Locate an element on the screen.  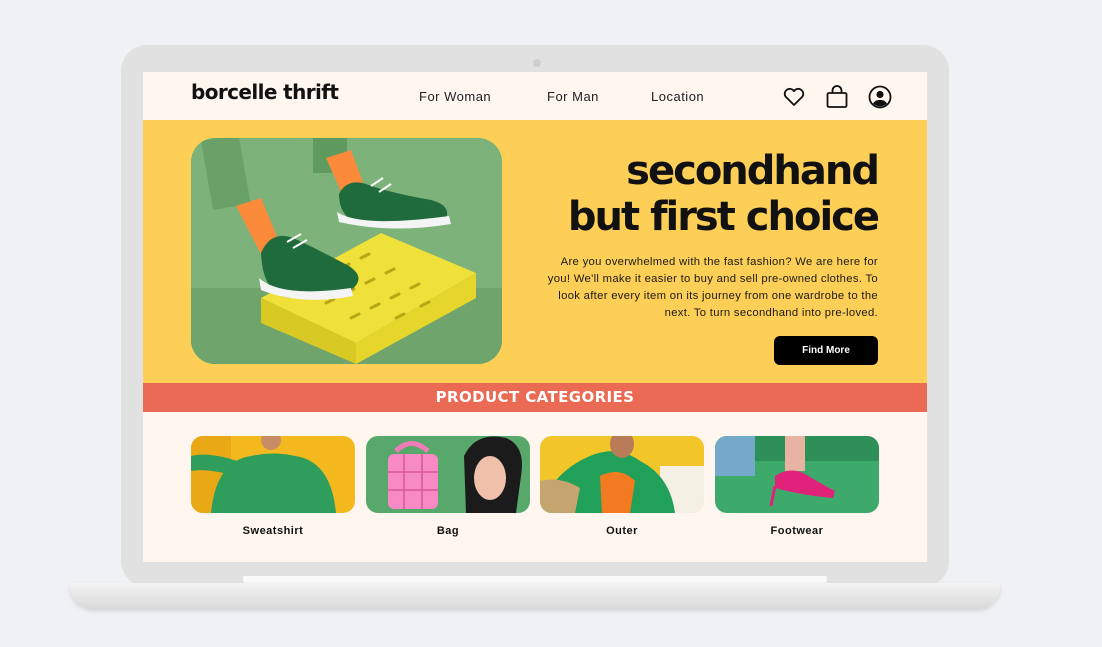
nav-link-location: Location is located at coordinates (677, 96).